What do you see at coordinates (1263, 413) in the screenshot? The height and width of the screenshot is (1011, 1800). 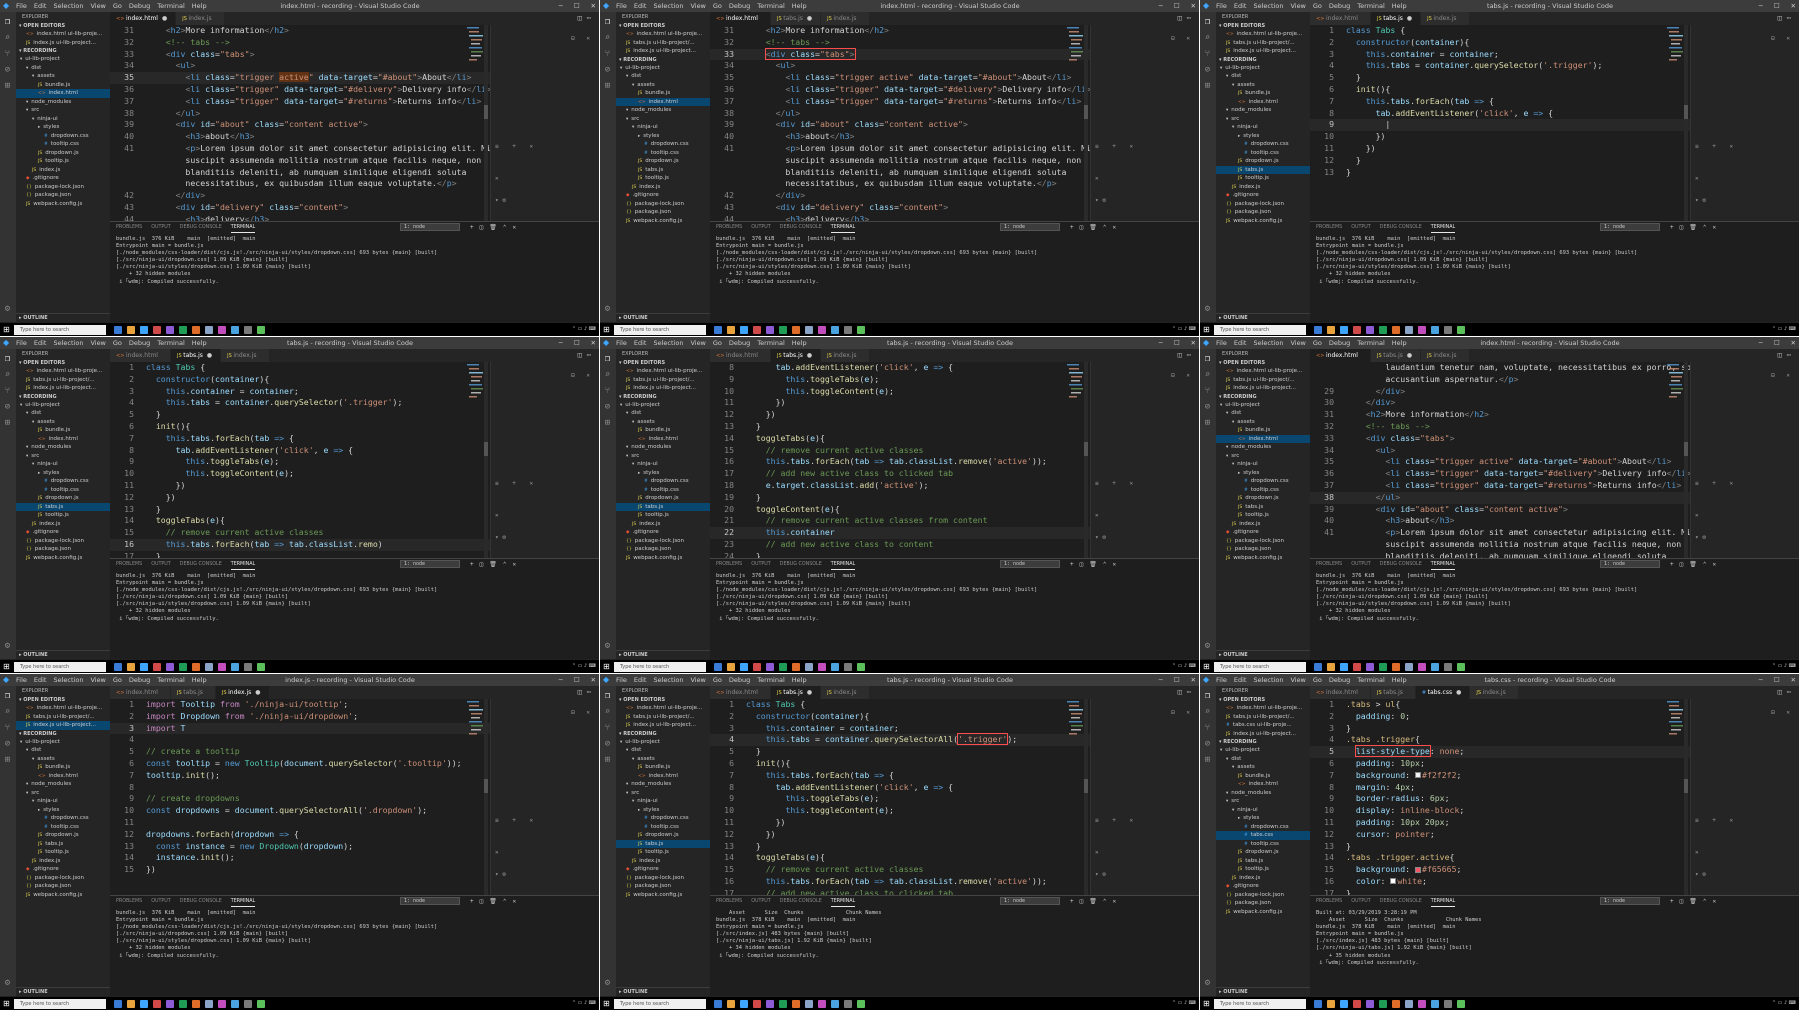 I see `tree-item: ▾ dist` at bounding box center [1263, 413].